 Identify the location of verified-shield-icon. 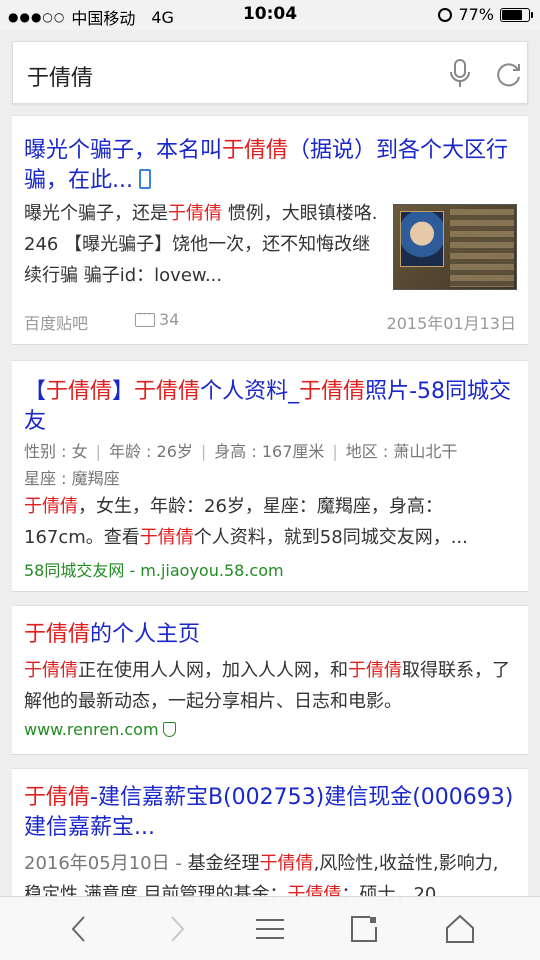
(169, 729).